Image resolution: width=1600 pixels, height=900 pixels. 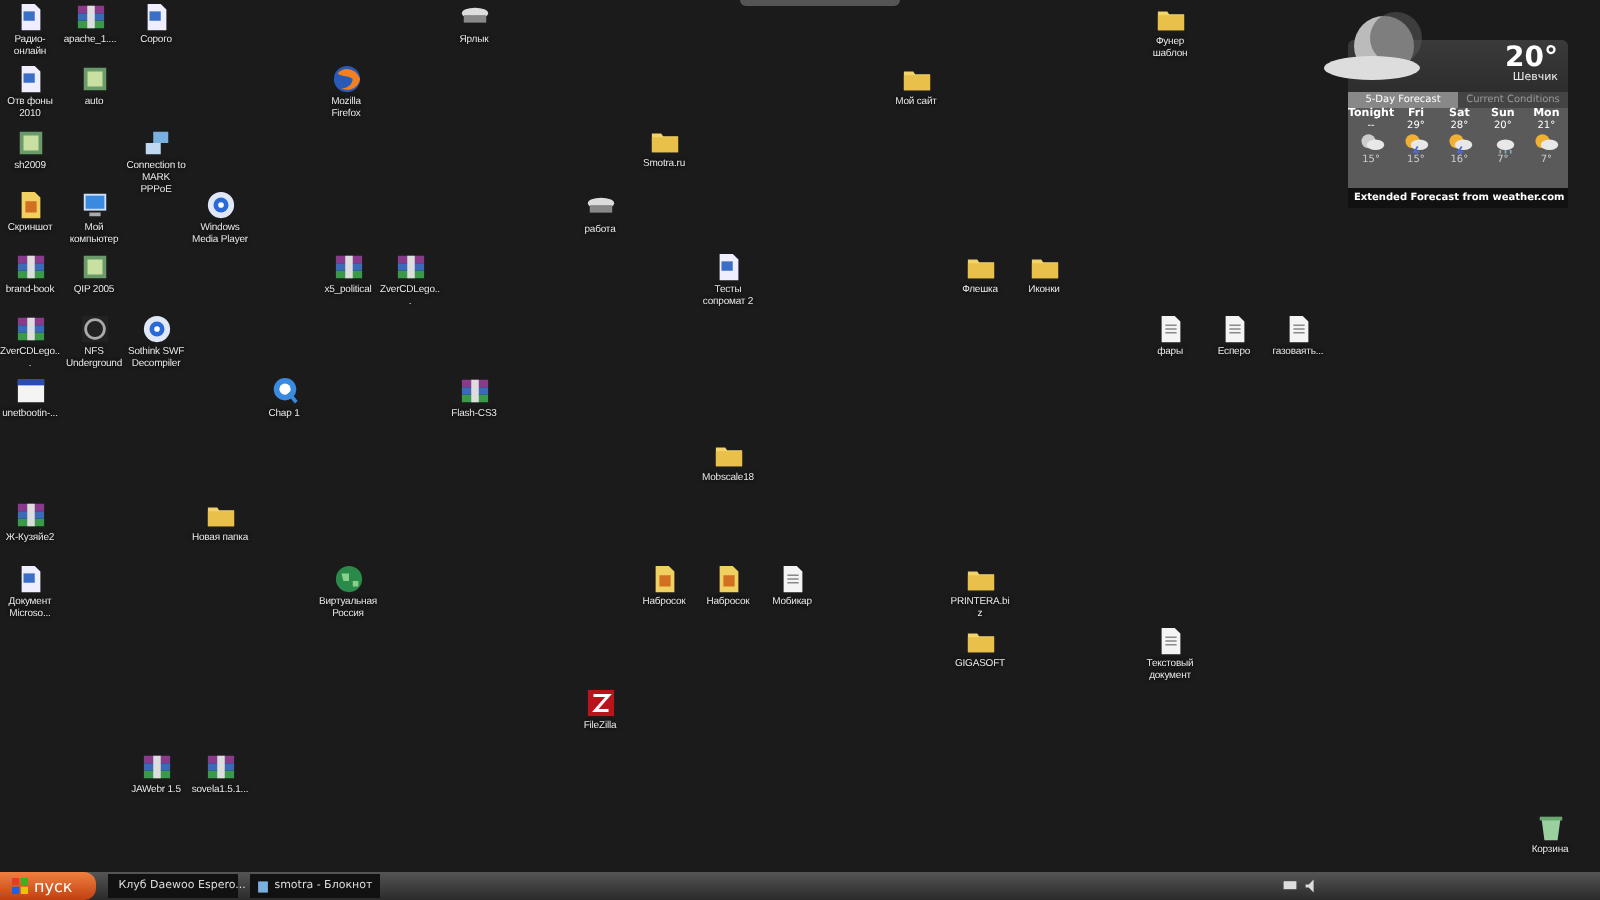 What do you see at coordinates (1550, 827) in the screenshot?
I see `recycle-bin-icon` at bounding box center [1550, 827].